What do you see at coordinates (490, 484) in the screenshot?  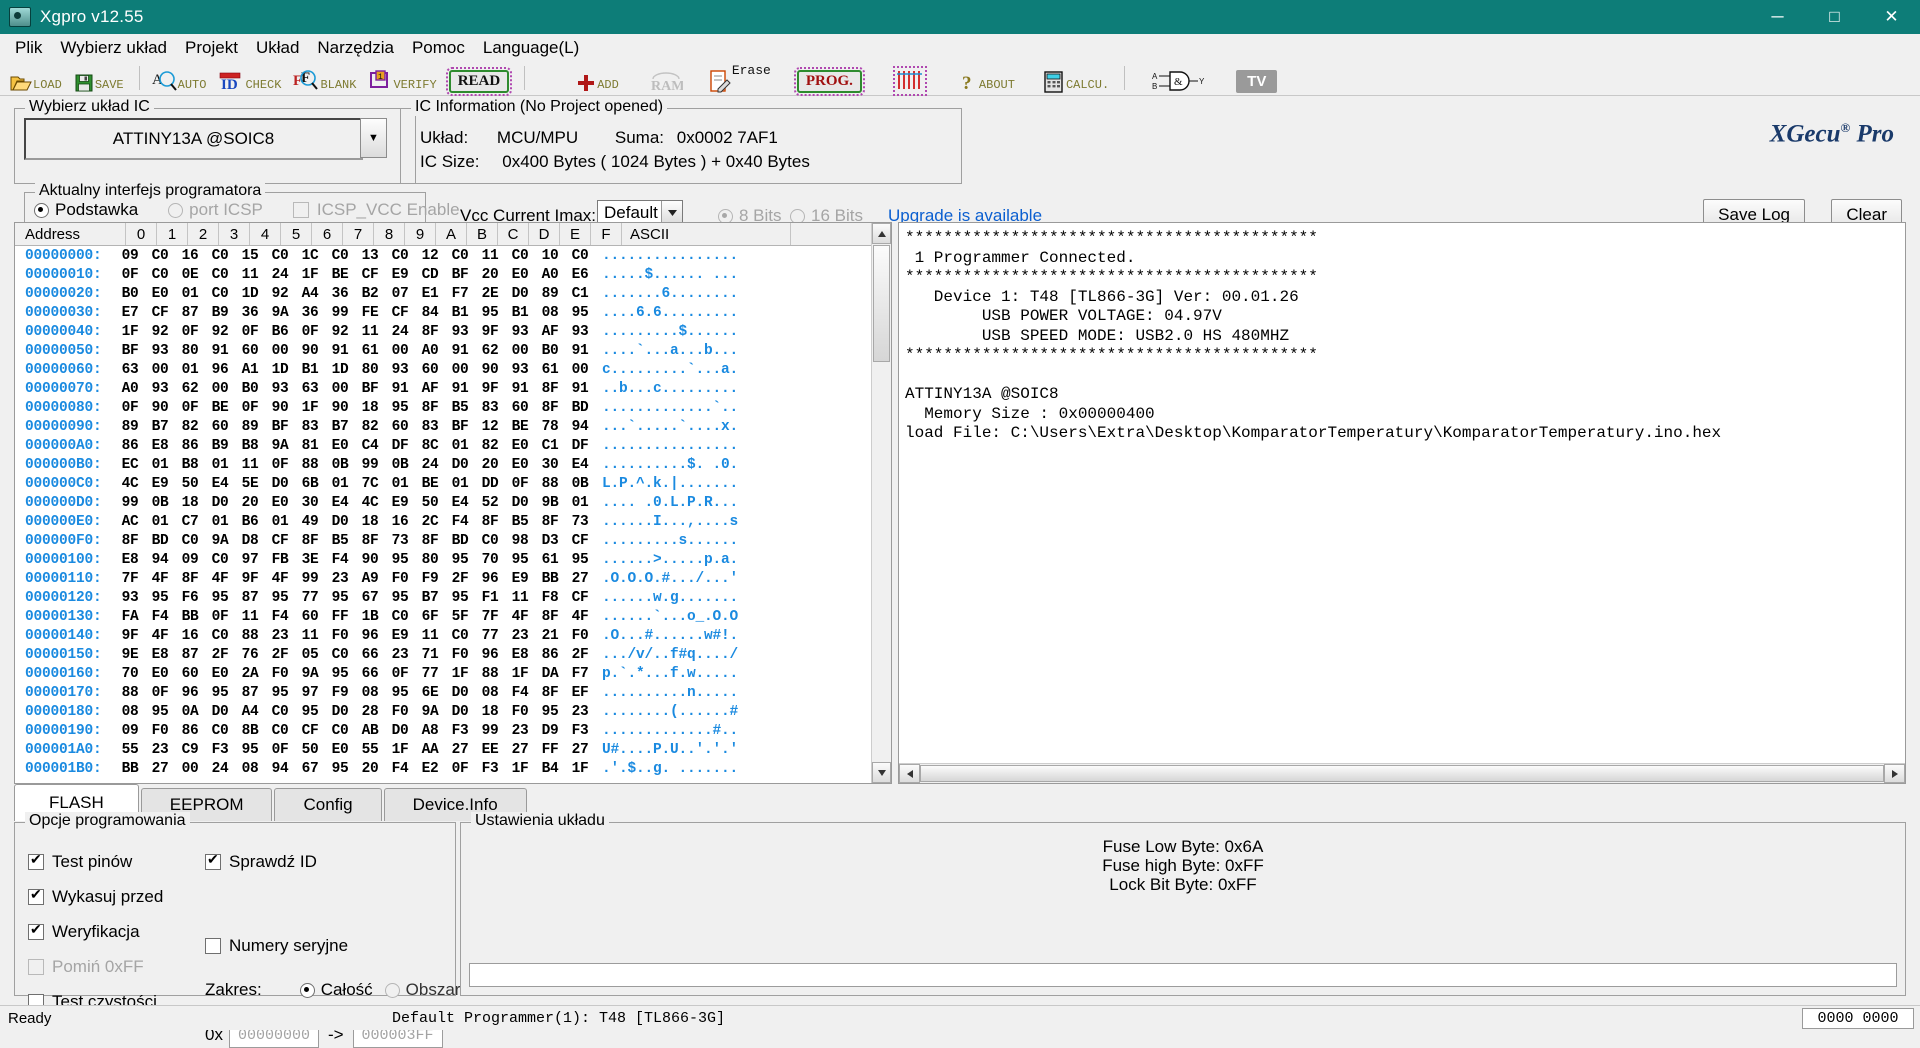 I see `hex-byte-cell: DD` at bounding box center [490, 484].